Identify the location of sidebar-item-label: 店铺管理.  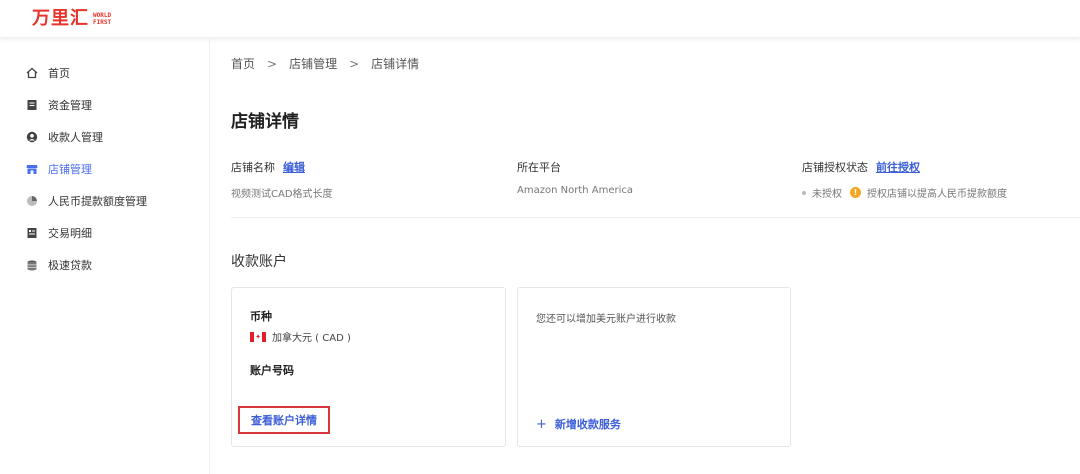
(70, 169).